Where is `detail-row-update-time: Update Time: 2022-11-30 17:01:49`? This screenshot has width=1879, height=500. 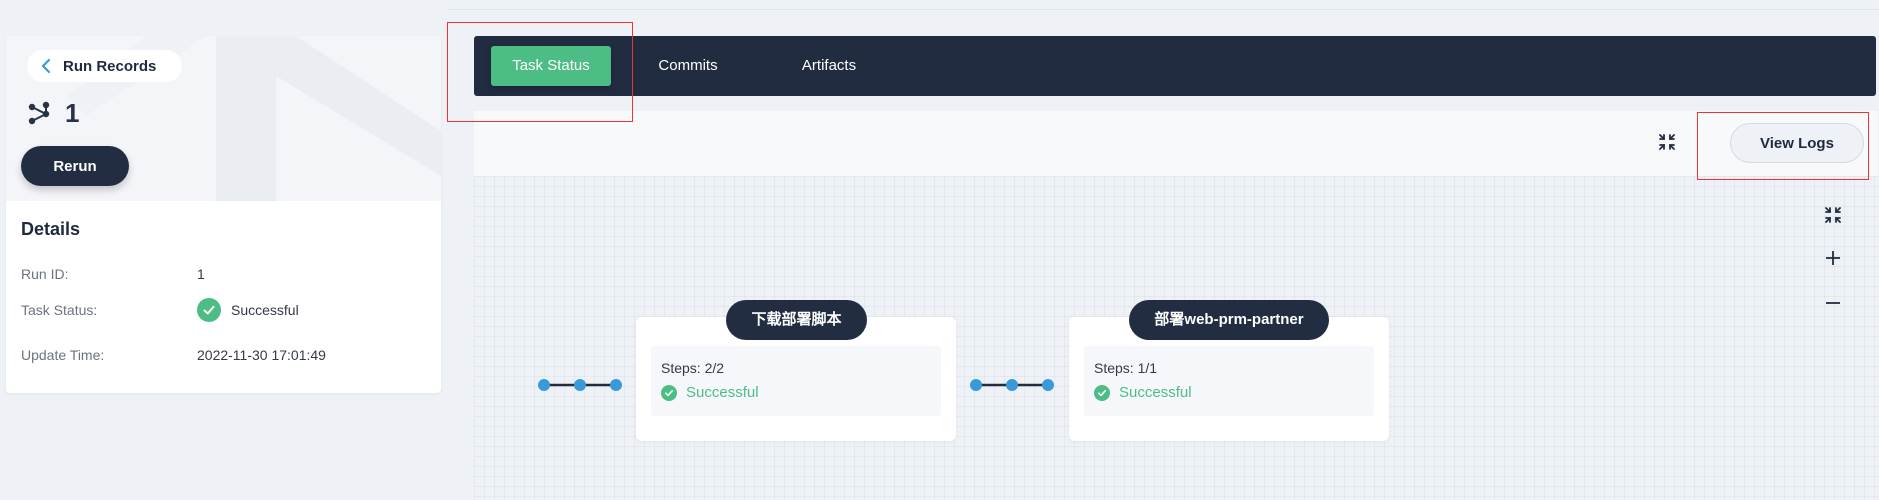 detail-row-update-time: Update Time: 2022-11-30 17:01:49 is located at coordinates (173, 355).